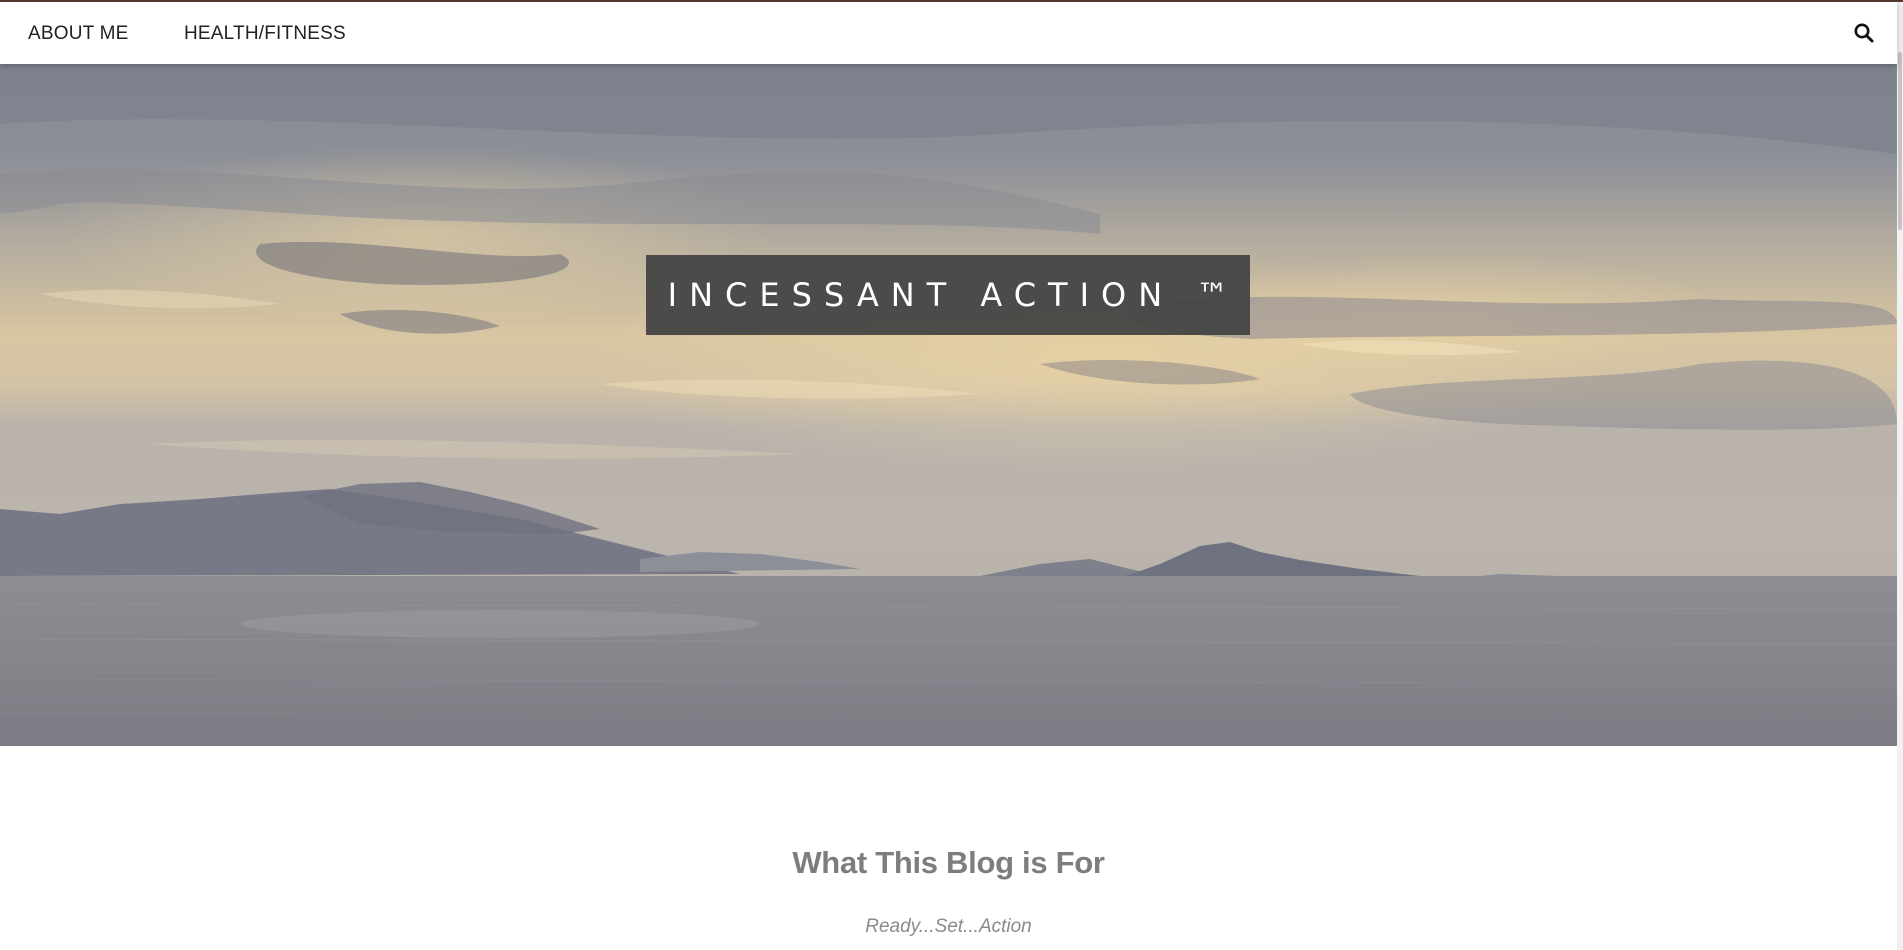  I want to click on post-title: What This Blog is For, so click(948, 863).